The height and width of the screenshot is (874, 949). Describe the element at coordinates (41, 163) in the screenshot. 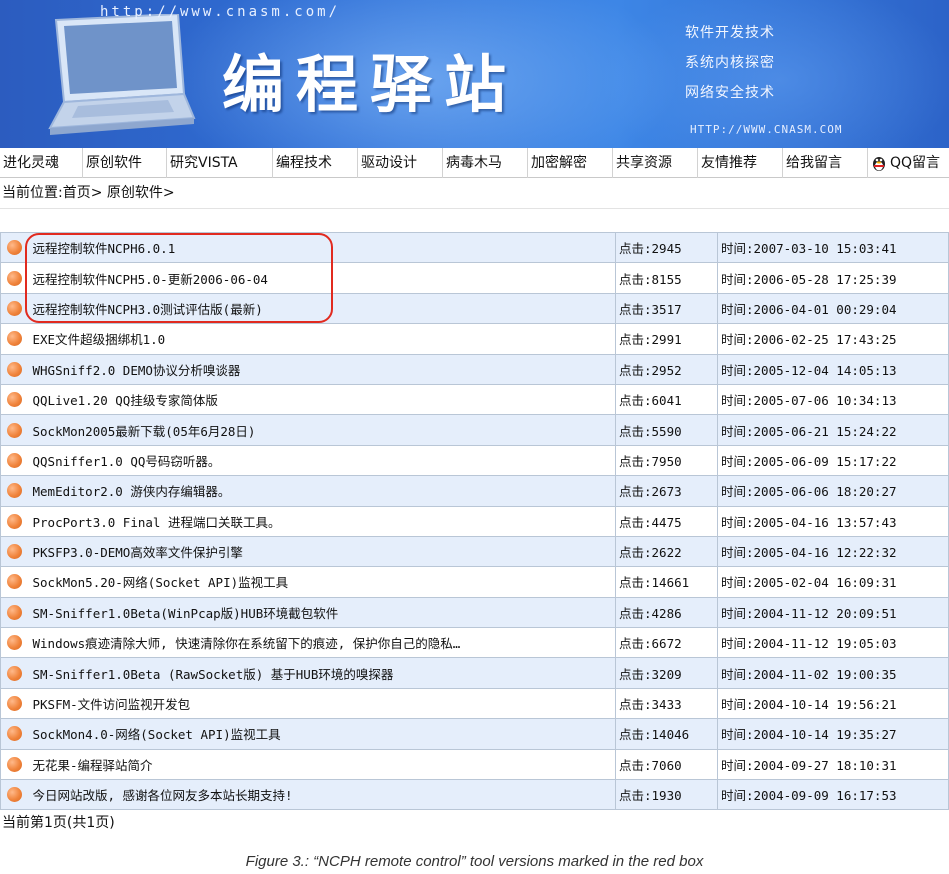

I see `nav-item-evolution: 进化灵魂` at that location.